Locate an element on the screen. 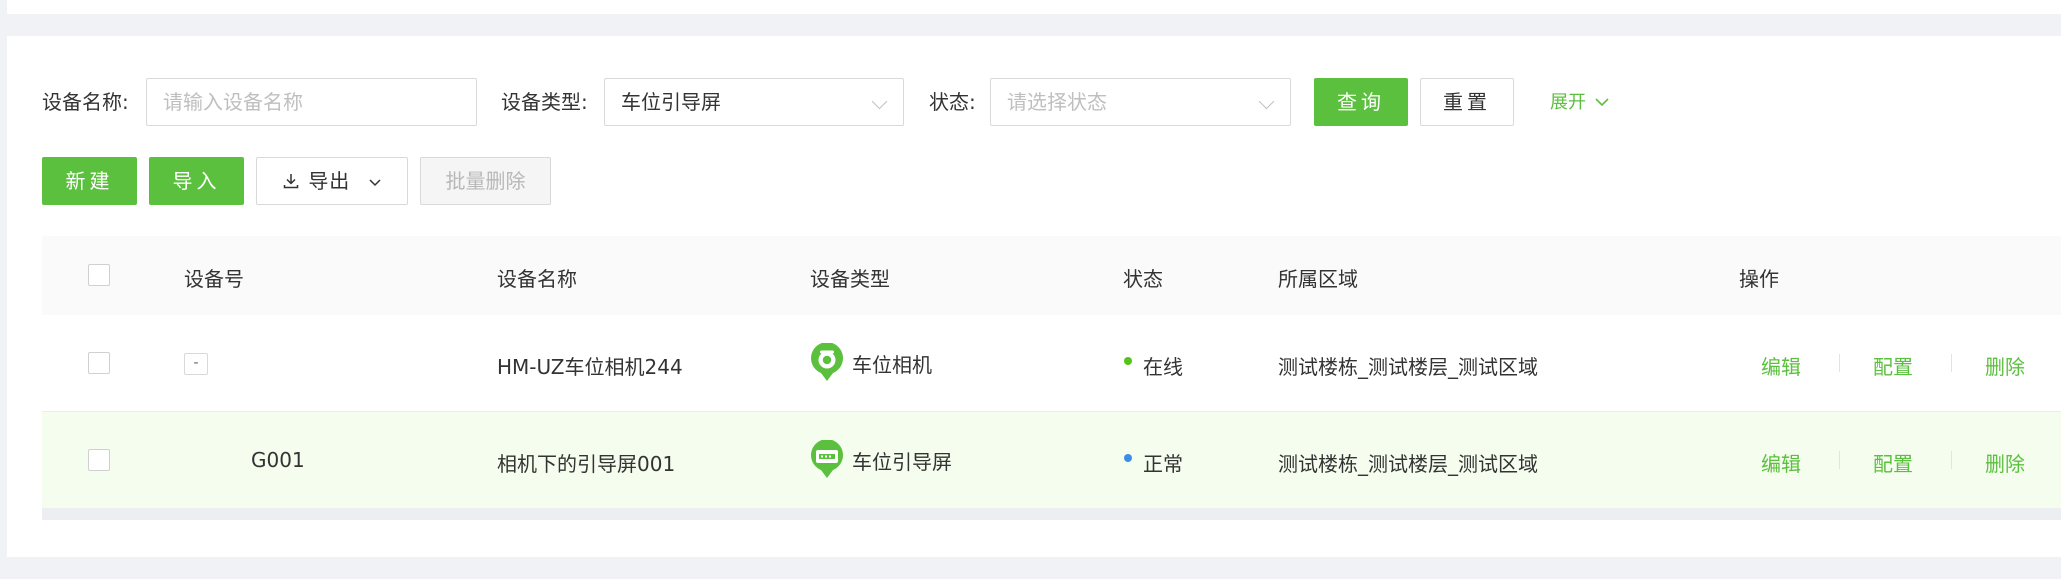 The image size is (2061, 579). expand-label: 展开 is located at coordinates (1568, 102).